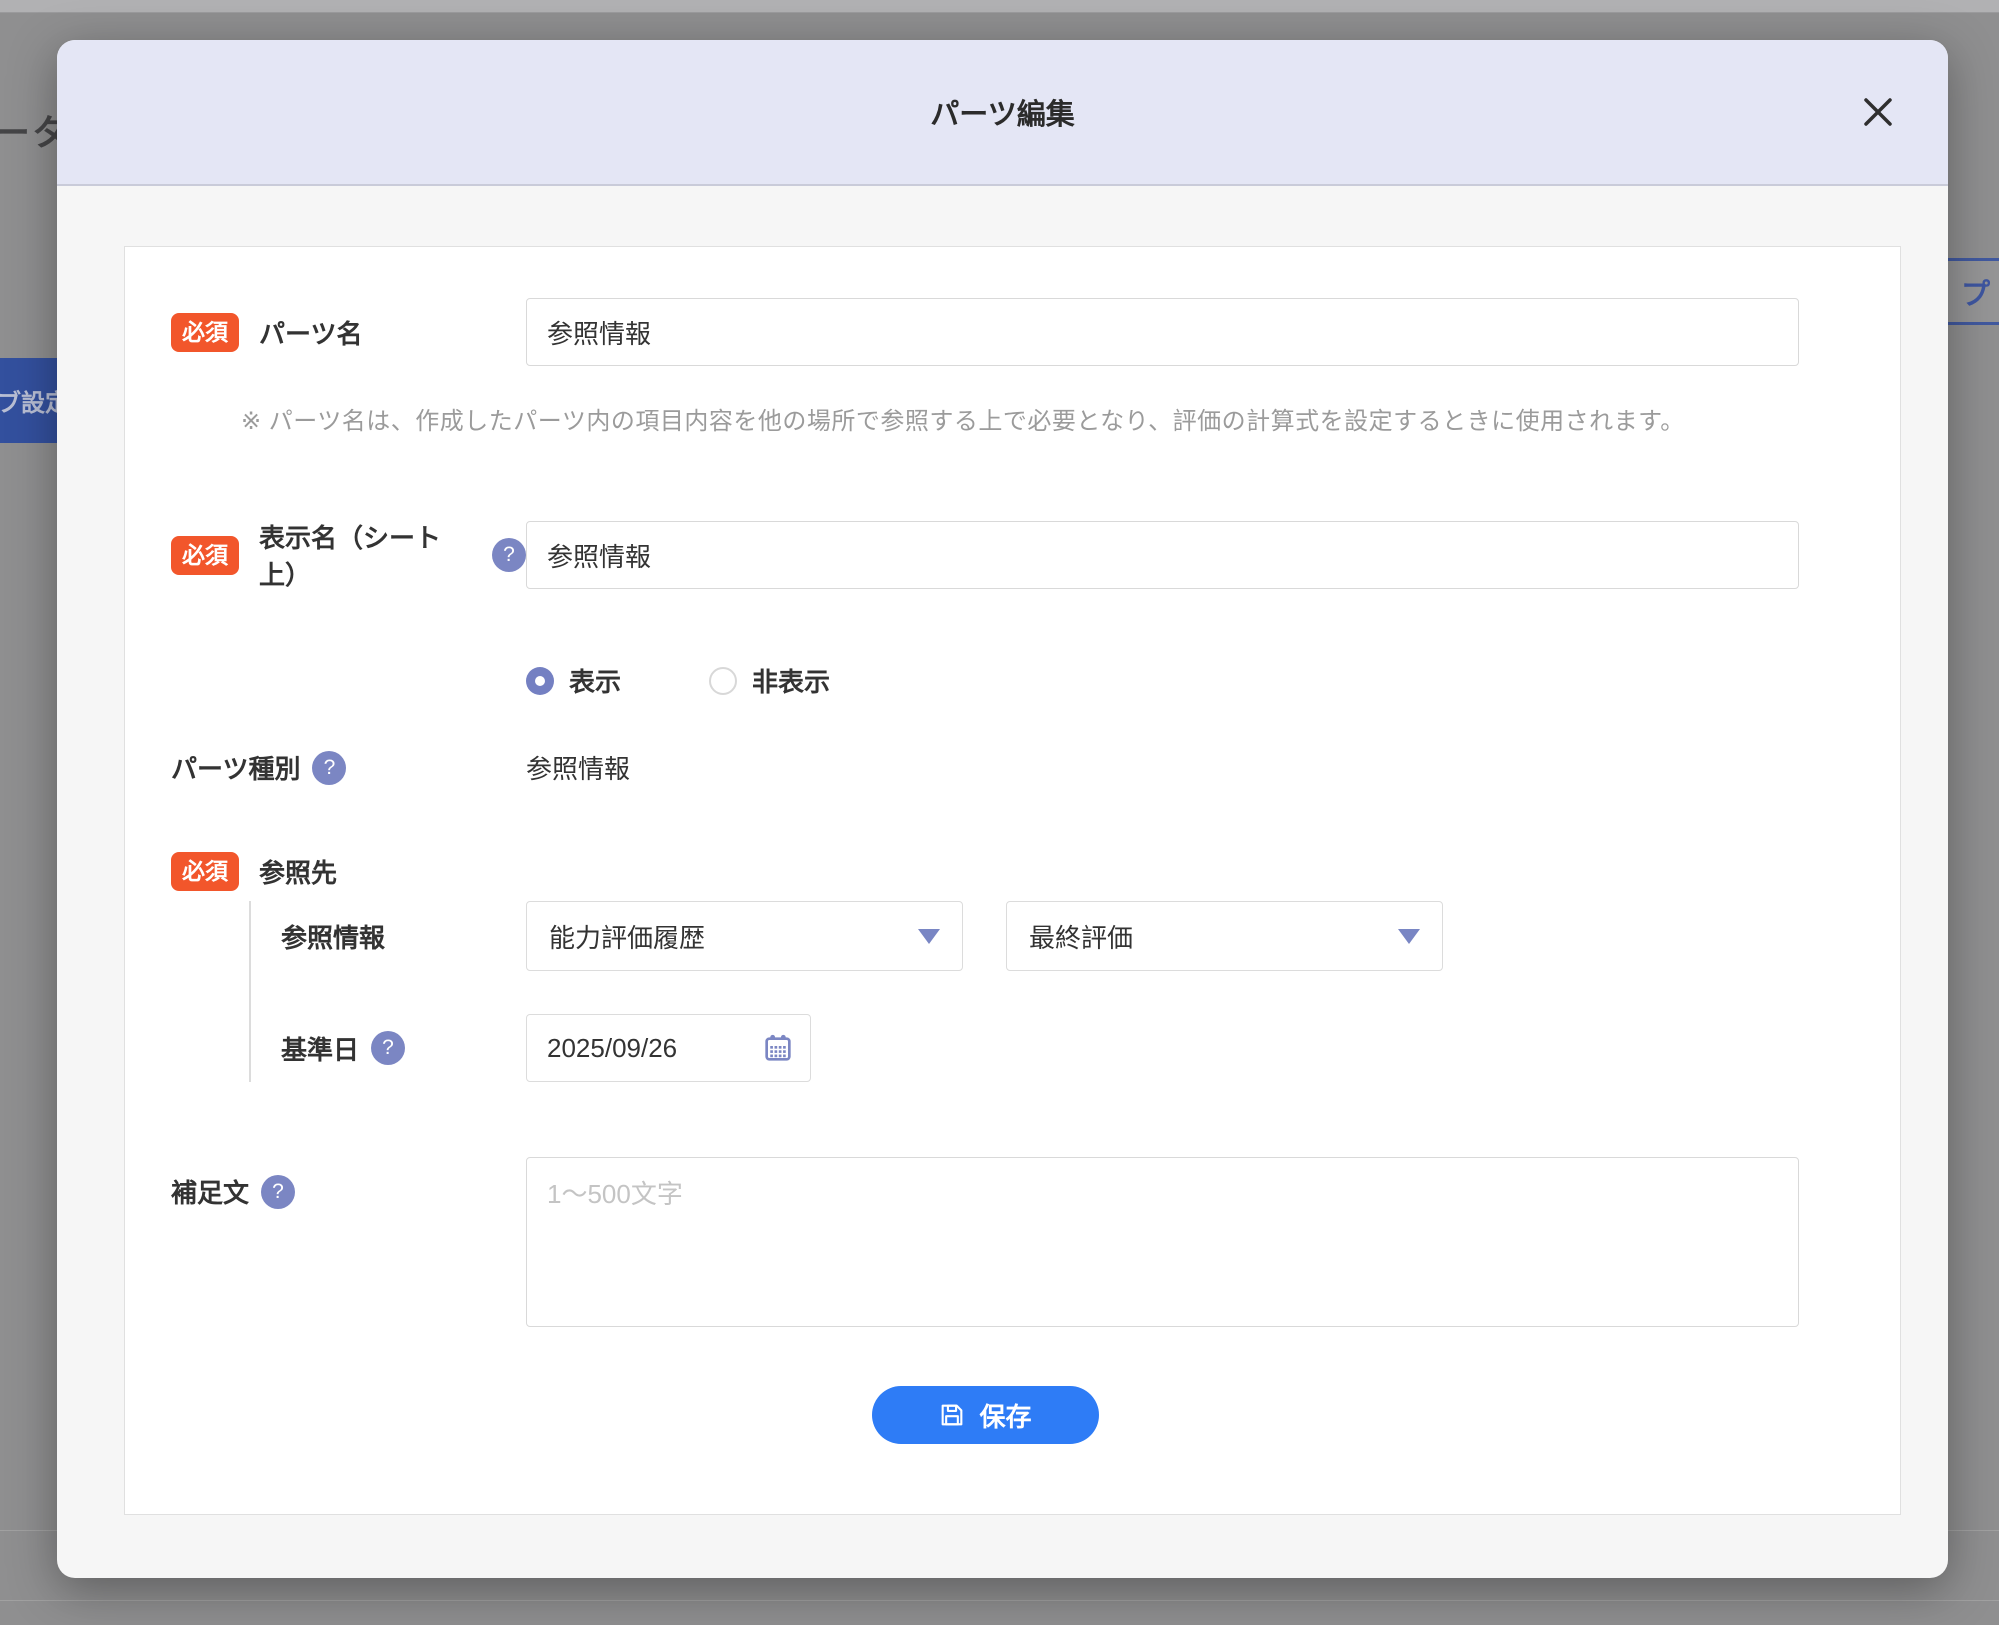 This screenshot has height=1625, width=1999. I want to click on close-button, so click(1878, 112).